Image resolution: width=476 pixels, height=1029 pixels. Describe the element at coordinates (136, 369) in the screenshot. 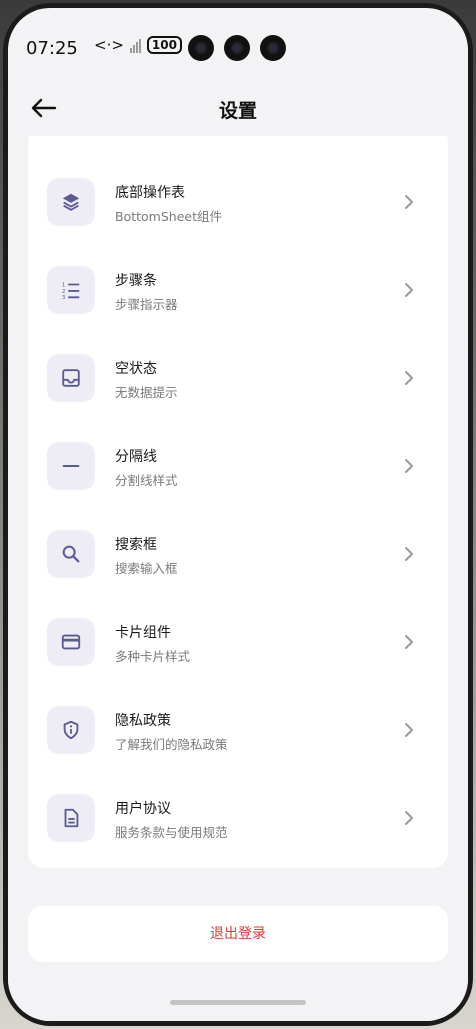

I see `list-item-title: 空状态` at that location.